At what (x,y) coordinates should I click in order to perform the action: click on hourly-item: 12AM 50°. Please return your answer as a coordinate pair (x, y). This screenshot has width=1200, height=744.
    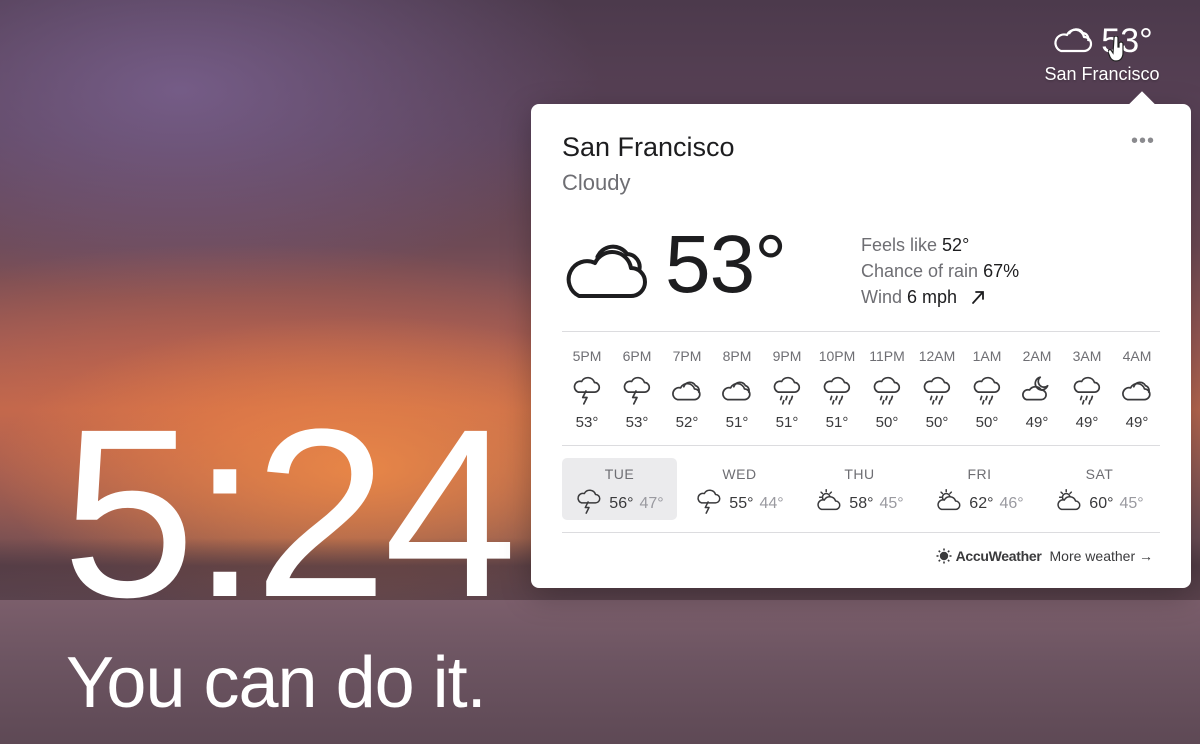
    Looking at the image, I should click on (937, 389).